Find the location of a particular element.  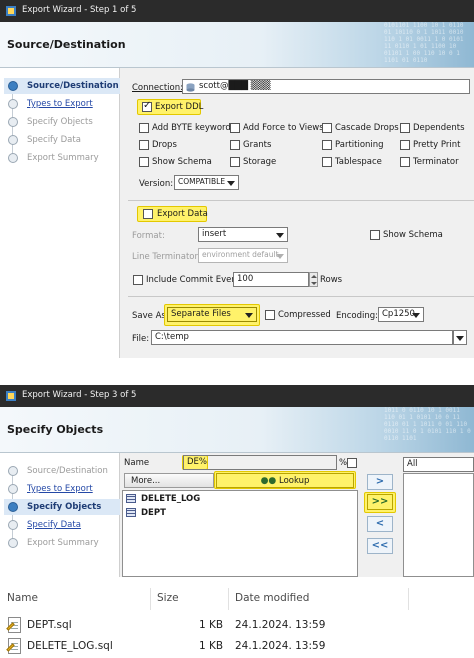

drops-checkbox is located at coordinates (144, 145).